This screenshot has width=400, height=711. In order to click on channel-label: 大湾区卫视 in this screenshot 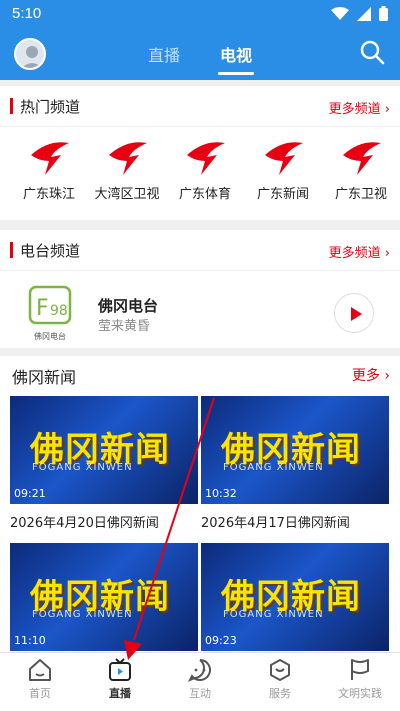, I will do `click(127, 194)`.